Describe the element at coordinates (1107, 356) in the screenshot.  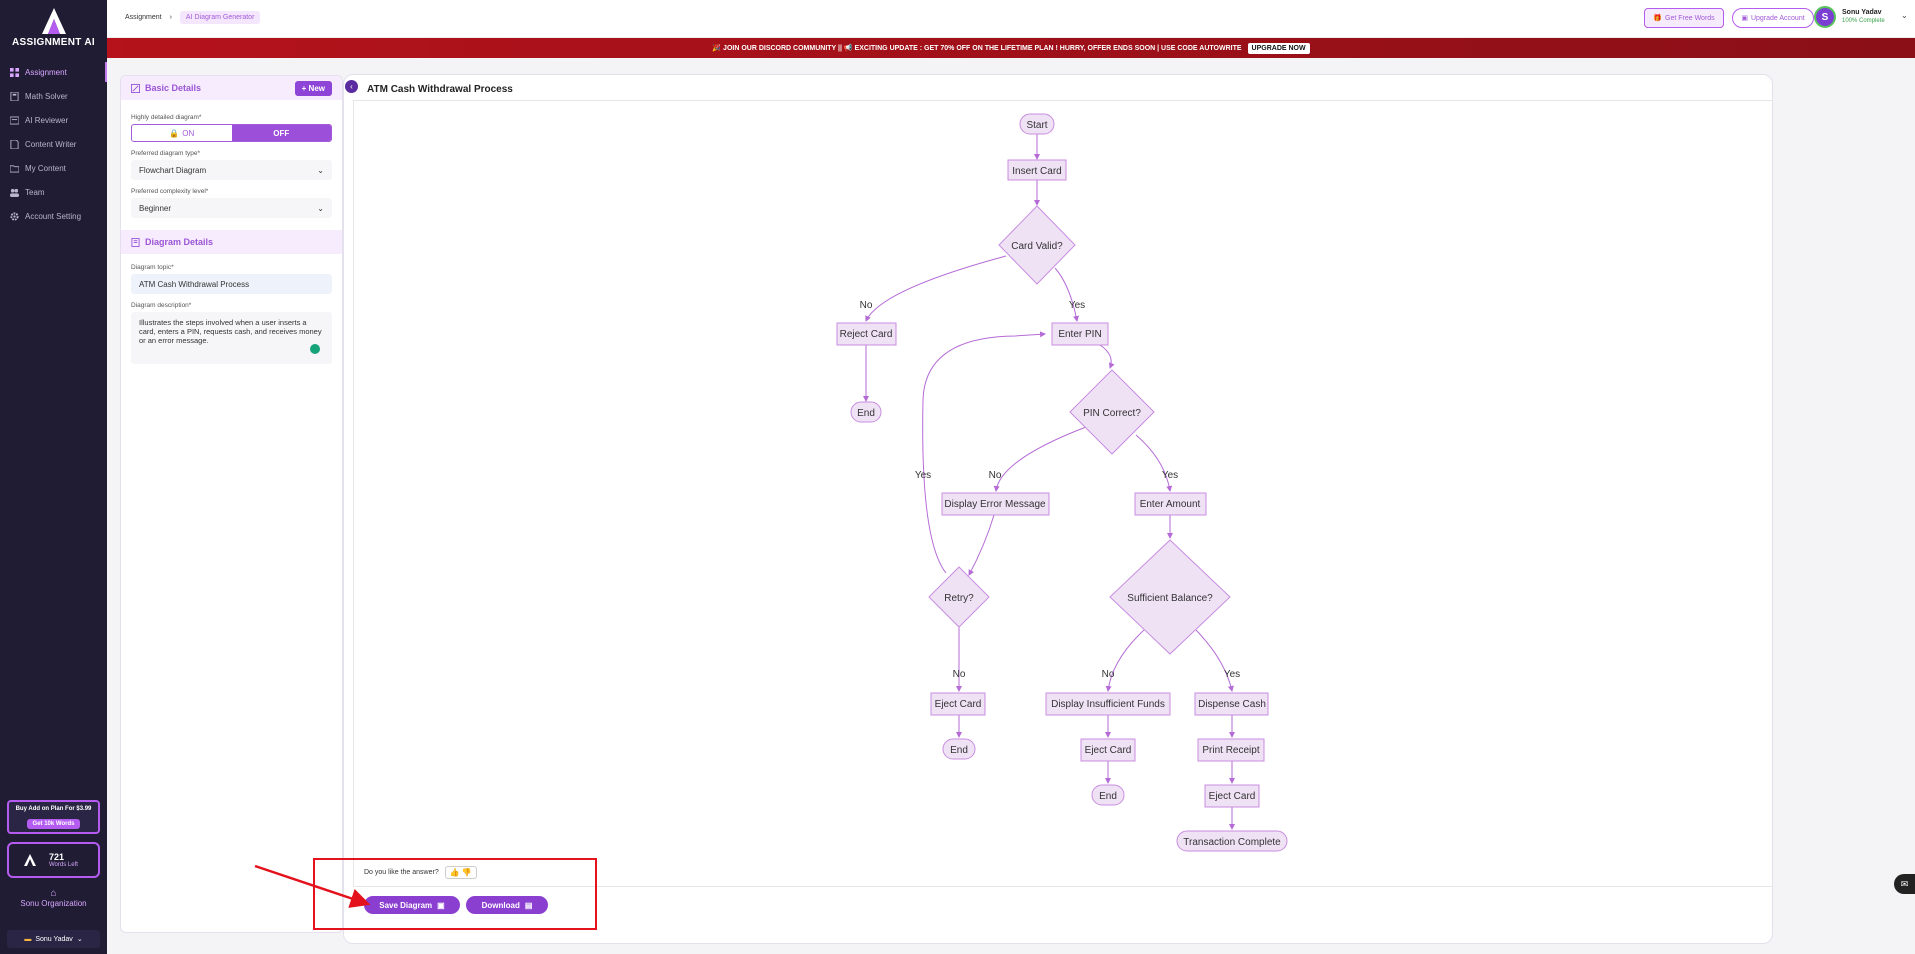
I see `edge-pin-pinok` at that location.